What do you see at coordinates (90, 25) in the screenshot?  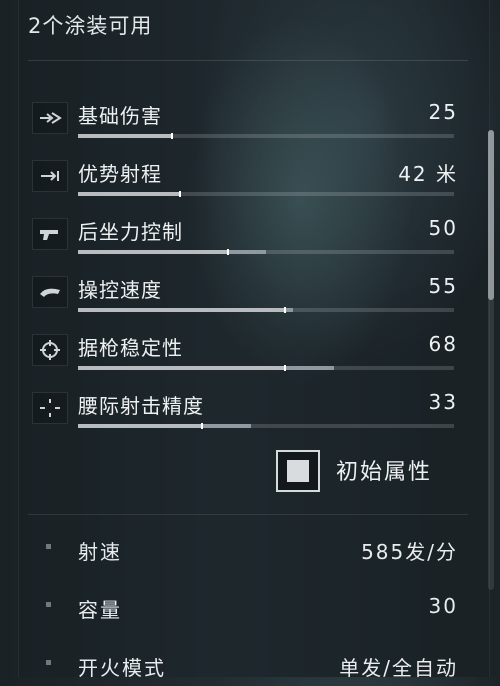 I see `paint-available-title: 2个涂装可用` at bounding box center [90, 25].